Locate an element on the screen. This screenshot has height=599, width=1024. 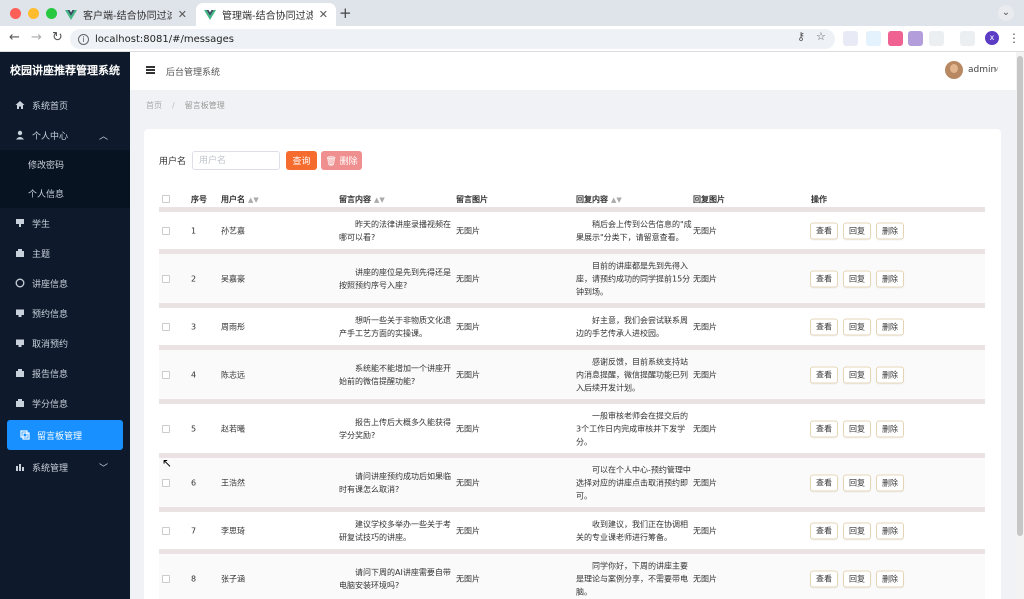
username-search-input is located at coordinates (236, 160).